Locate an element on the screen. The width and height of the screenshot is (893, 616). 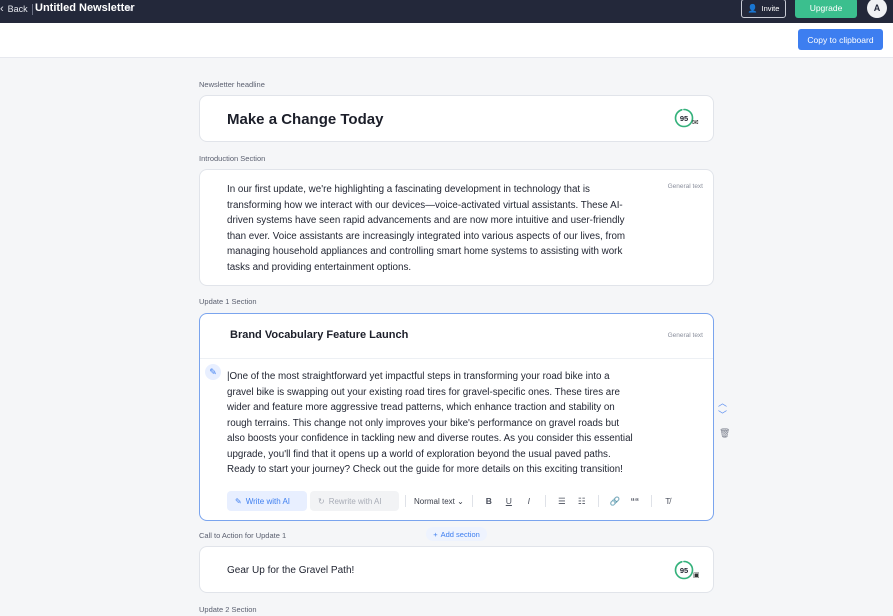
headline-card: Make a Change Today 95 ✉ is located at coordinates (456, 118).